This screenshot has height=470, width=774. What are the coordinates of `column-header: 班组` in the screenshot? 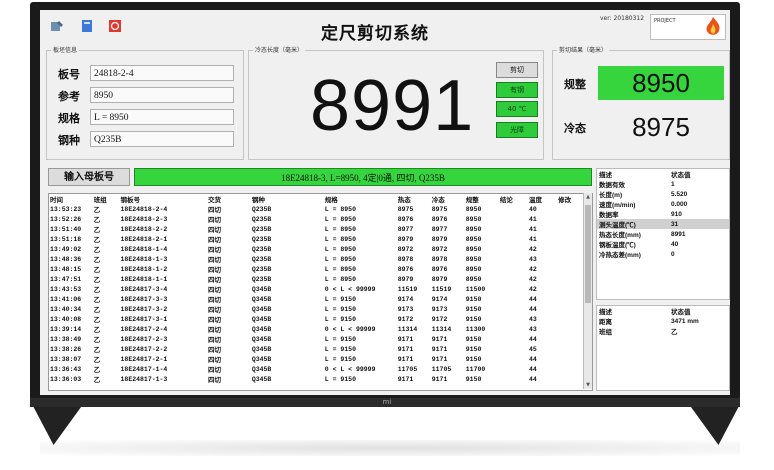 It's located at (106, 199).